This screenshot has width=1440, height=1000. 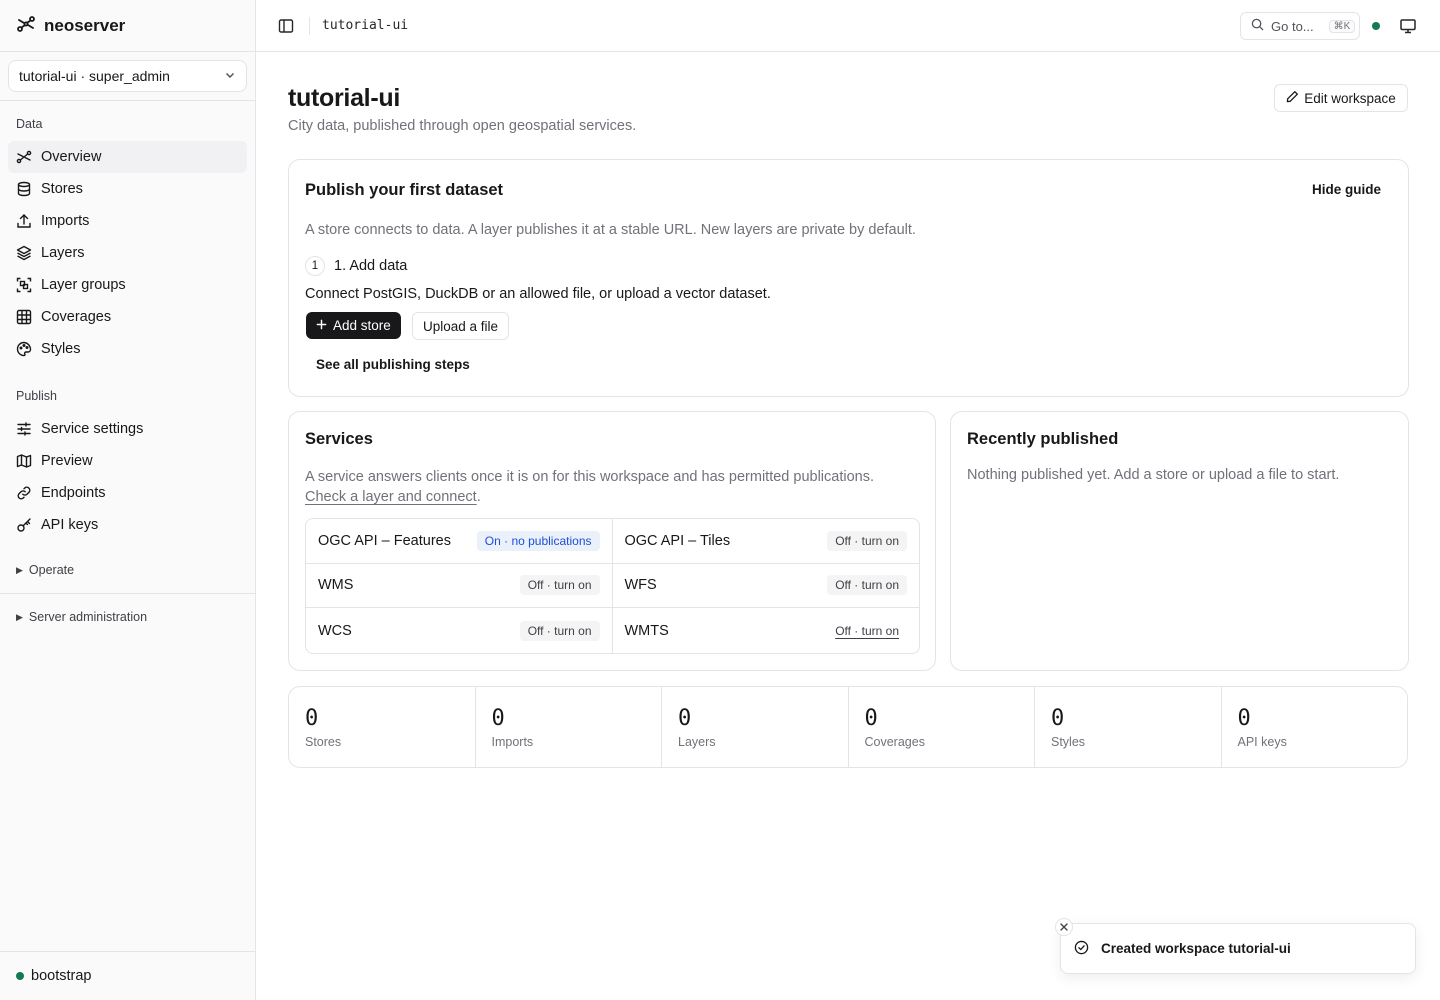 I want to click on sidebar-item-layers: Layers, so click(x=127, y=253).